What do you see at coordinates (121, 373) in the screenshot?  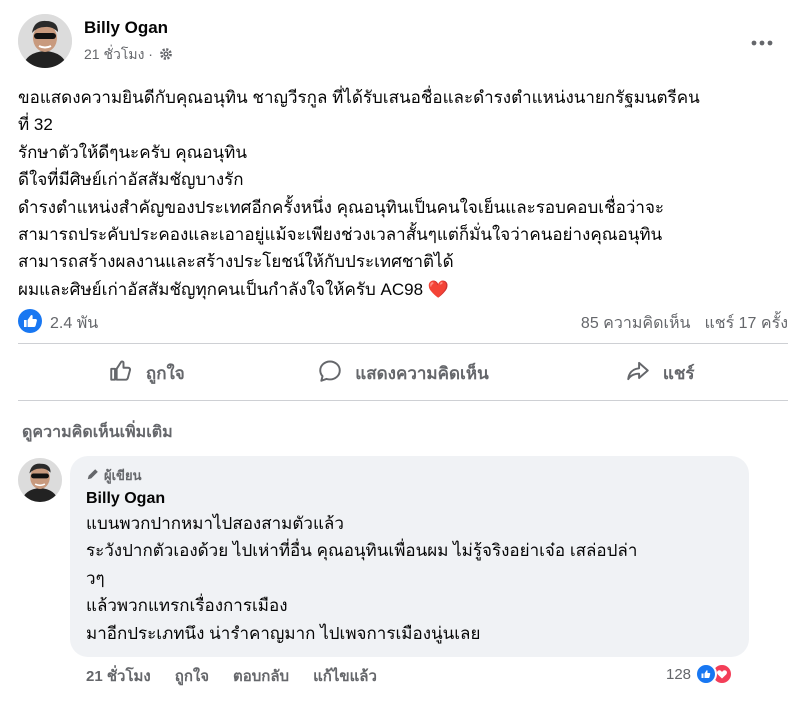 I see `thumbs-up-icon` at bounding box center [121, 373].